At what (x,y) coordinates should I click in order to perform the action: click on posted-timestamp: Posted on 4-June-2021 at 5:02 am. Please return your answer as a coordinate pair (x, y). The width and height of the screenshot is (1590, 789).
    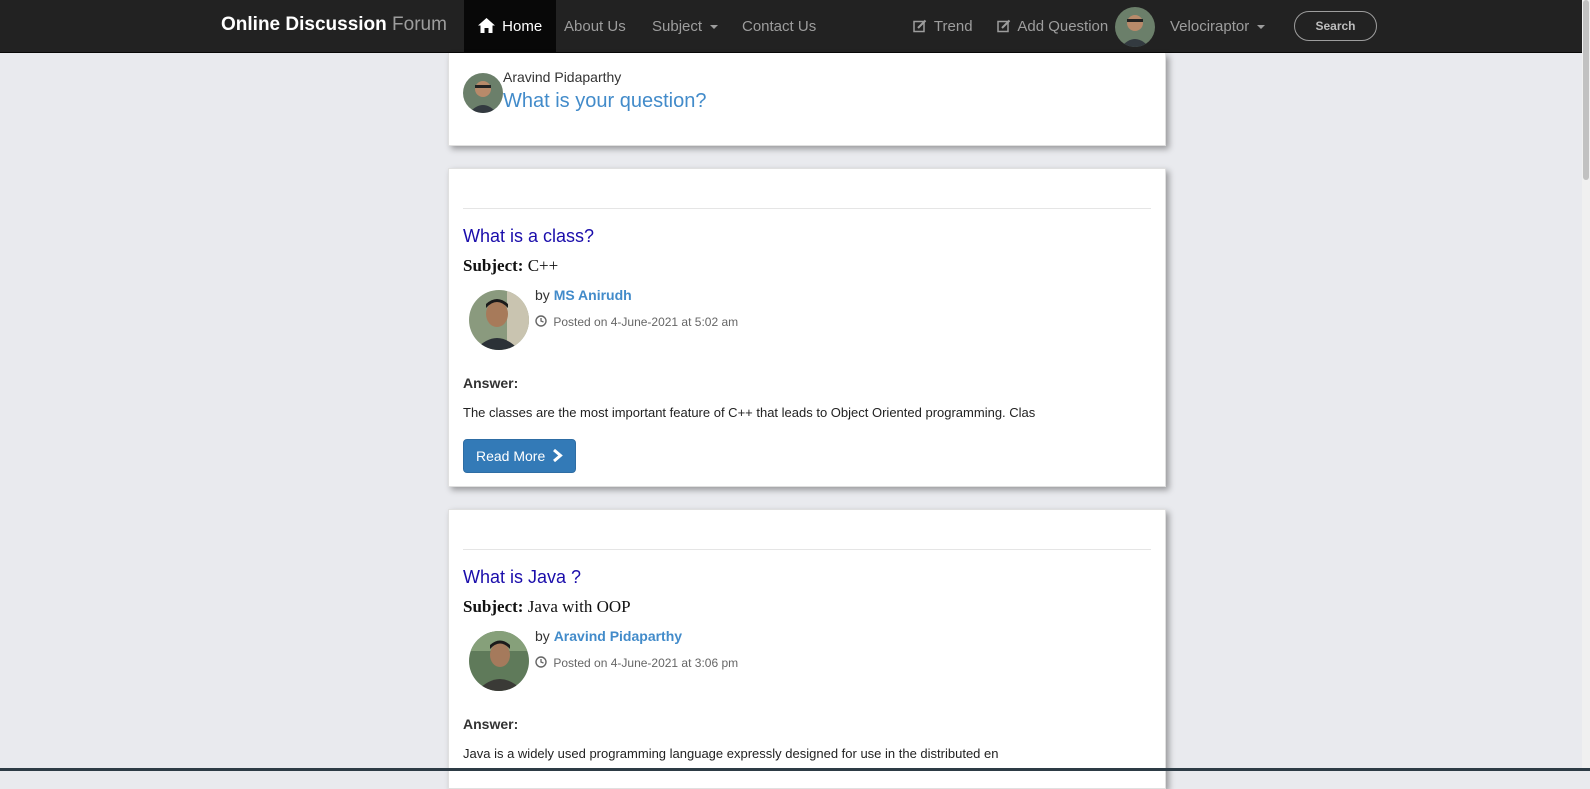
    Looking at the image, I should click on (636, 322).